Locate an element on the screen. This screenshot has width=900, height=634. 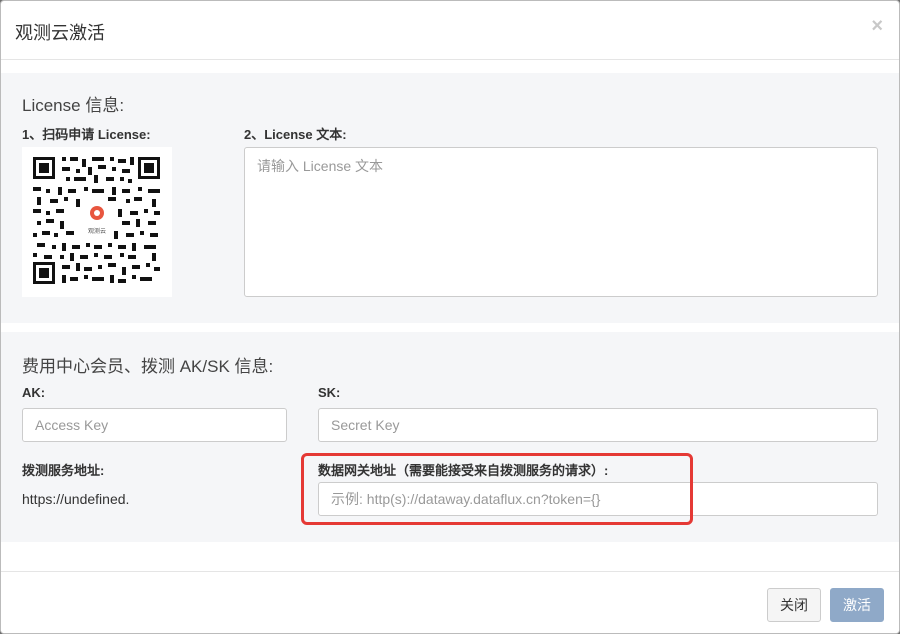
aksk-section-title: 费用中心会员、拨测 AK/SK 信息: is located at coordinates (148, 366).